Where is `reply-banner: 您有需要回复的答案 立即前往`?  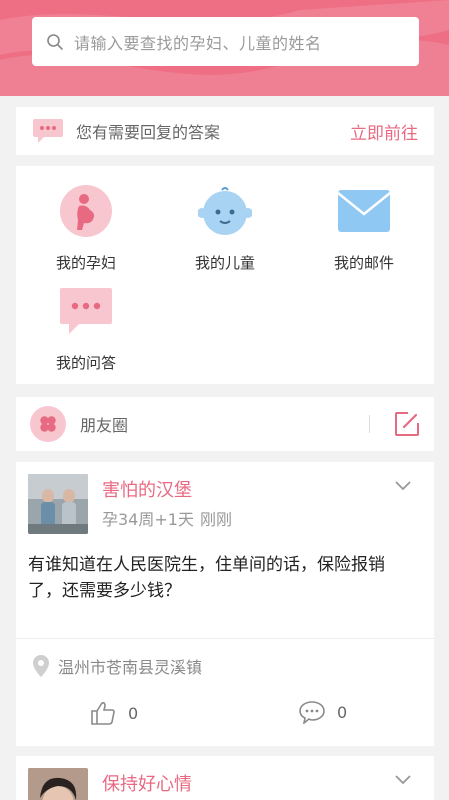
reply-banner: 您有需要回复的答案 立即前往 is located at coordinates (225, 131).